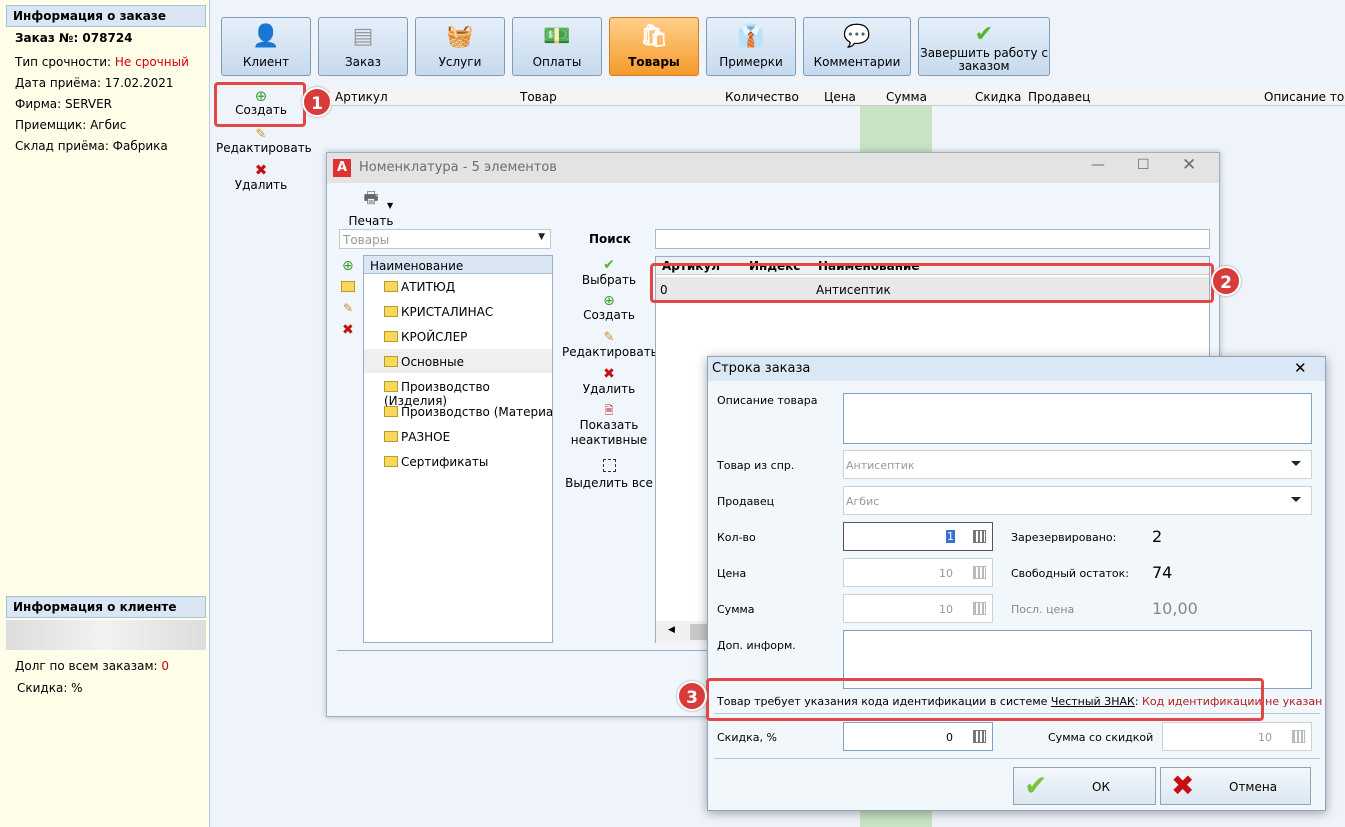 The width and height of the screenshot is (1345, 827). I want to click on document-icon: ▤, so click(363, 36).